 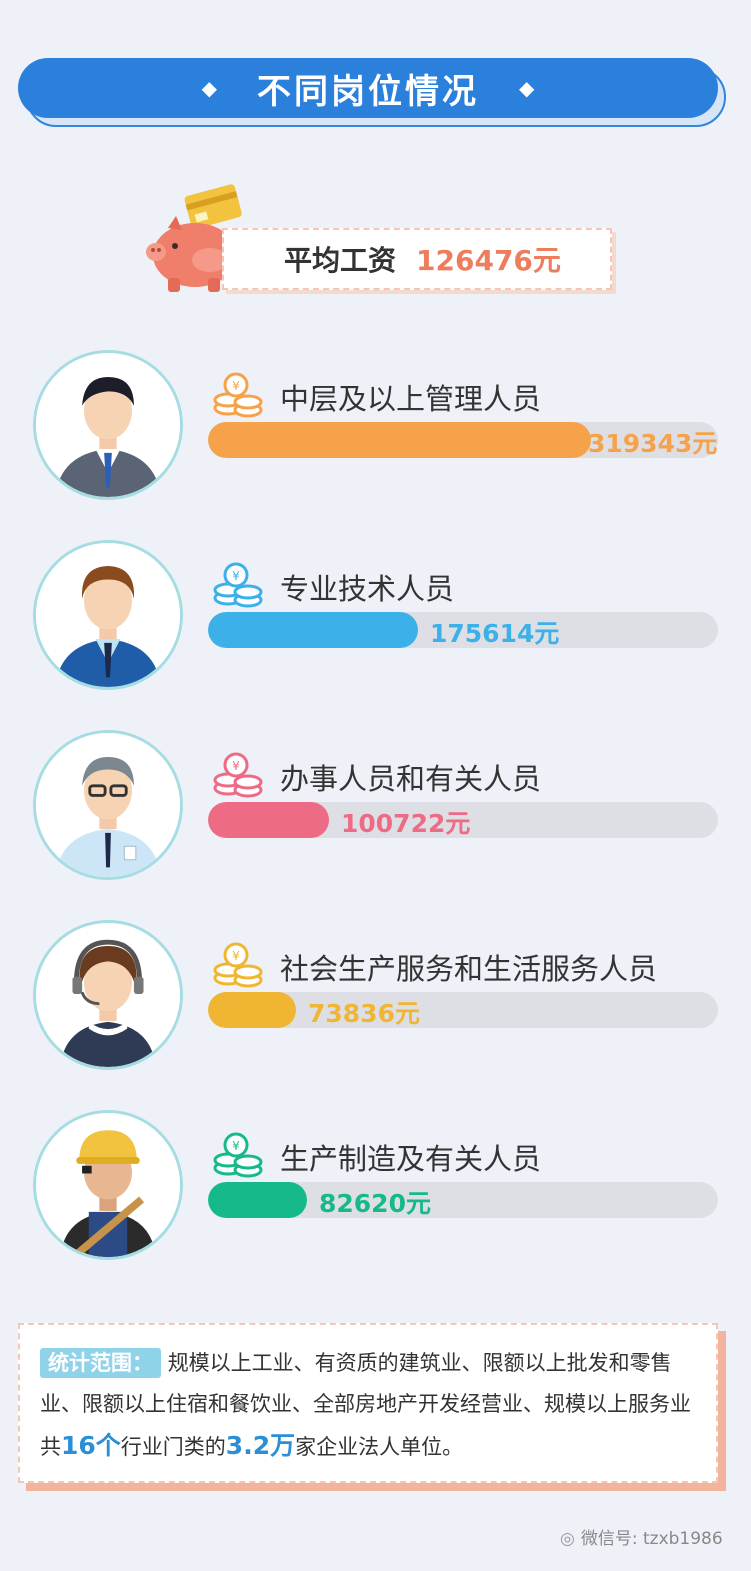 I want to click on scope-text-3: 家企业法人单位。, so click(x=379, y=1447).